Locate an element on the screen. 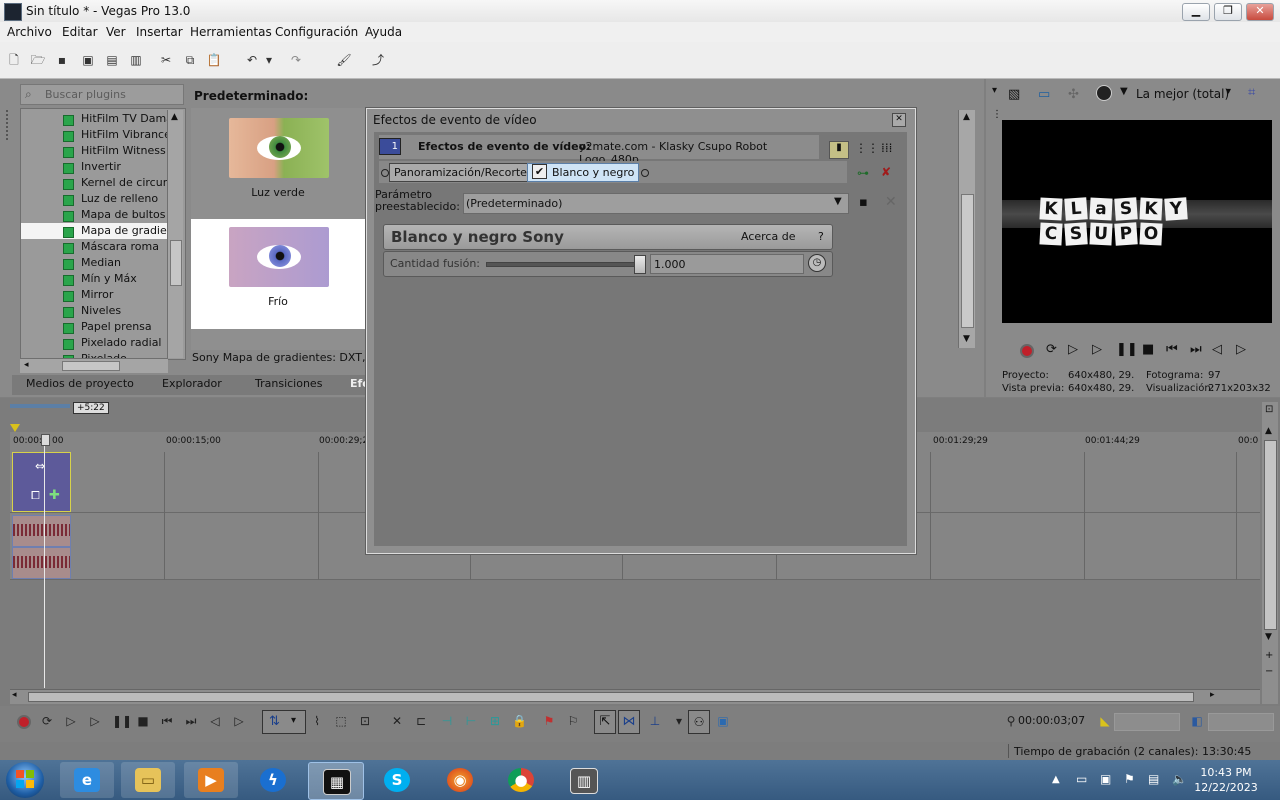 This screenshot has height=800, width=1280. playhead-cursor is located at coordinates (44, 562).